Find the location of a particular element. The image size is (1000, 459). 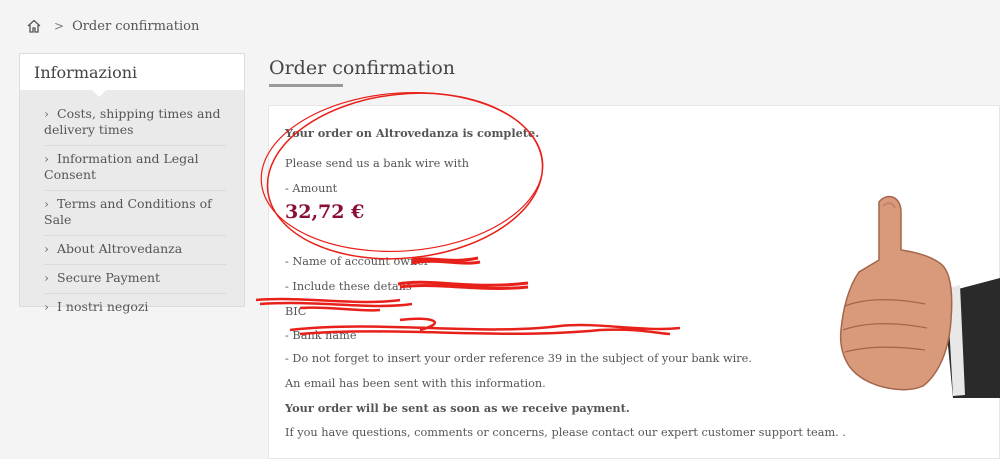

sidebar-item-terms: › Terms and Conditions of Sale is located at coordinates (135, 215).